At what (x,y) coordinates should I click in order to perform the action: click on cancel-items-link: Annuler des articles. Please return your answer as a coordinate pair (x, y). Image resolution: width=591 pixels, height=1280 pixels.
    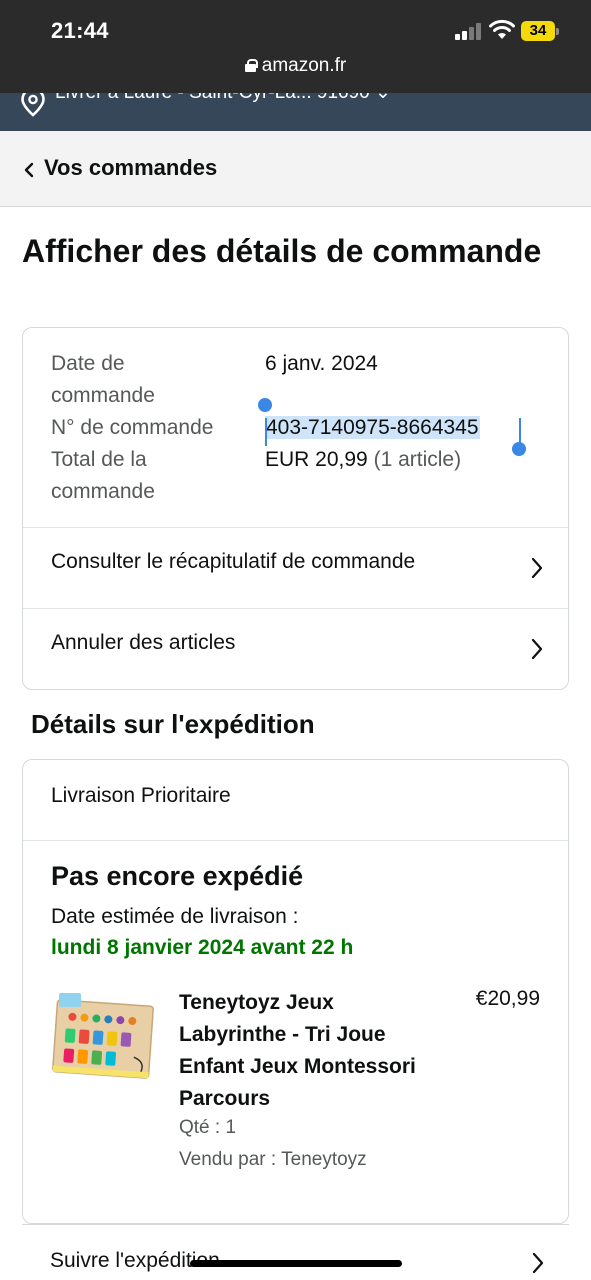
    Looking at the image, I should click on (295, 649).